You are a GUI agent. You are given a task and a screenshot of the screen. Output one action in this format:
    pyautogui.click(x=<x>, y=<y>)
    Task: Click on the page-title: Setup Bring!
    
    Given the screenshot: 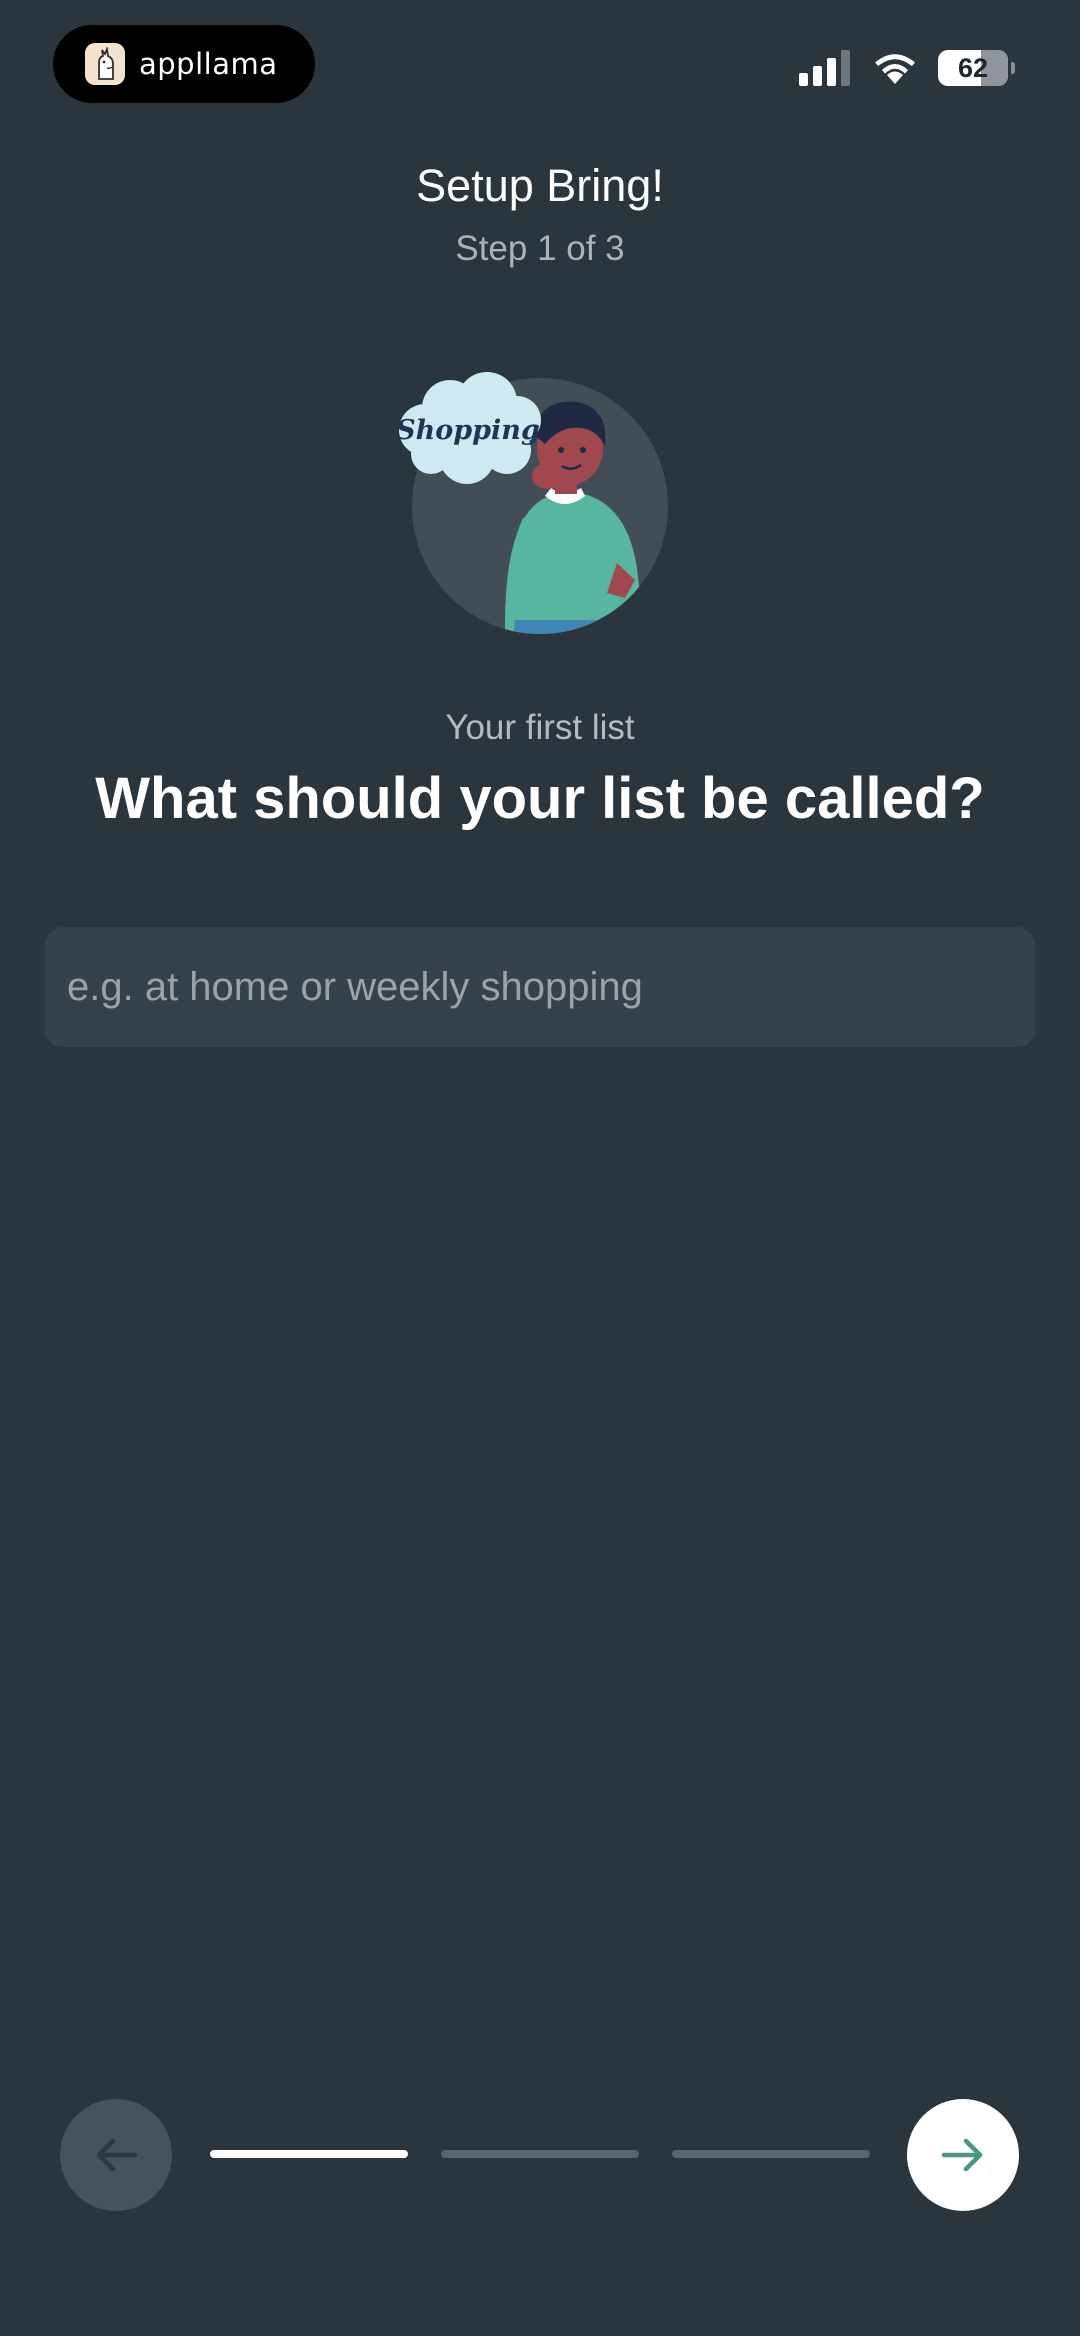 What is the action you would take?
    pyautogui.click(x=540, y=185)
    